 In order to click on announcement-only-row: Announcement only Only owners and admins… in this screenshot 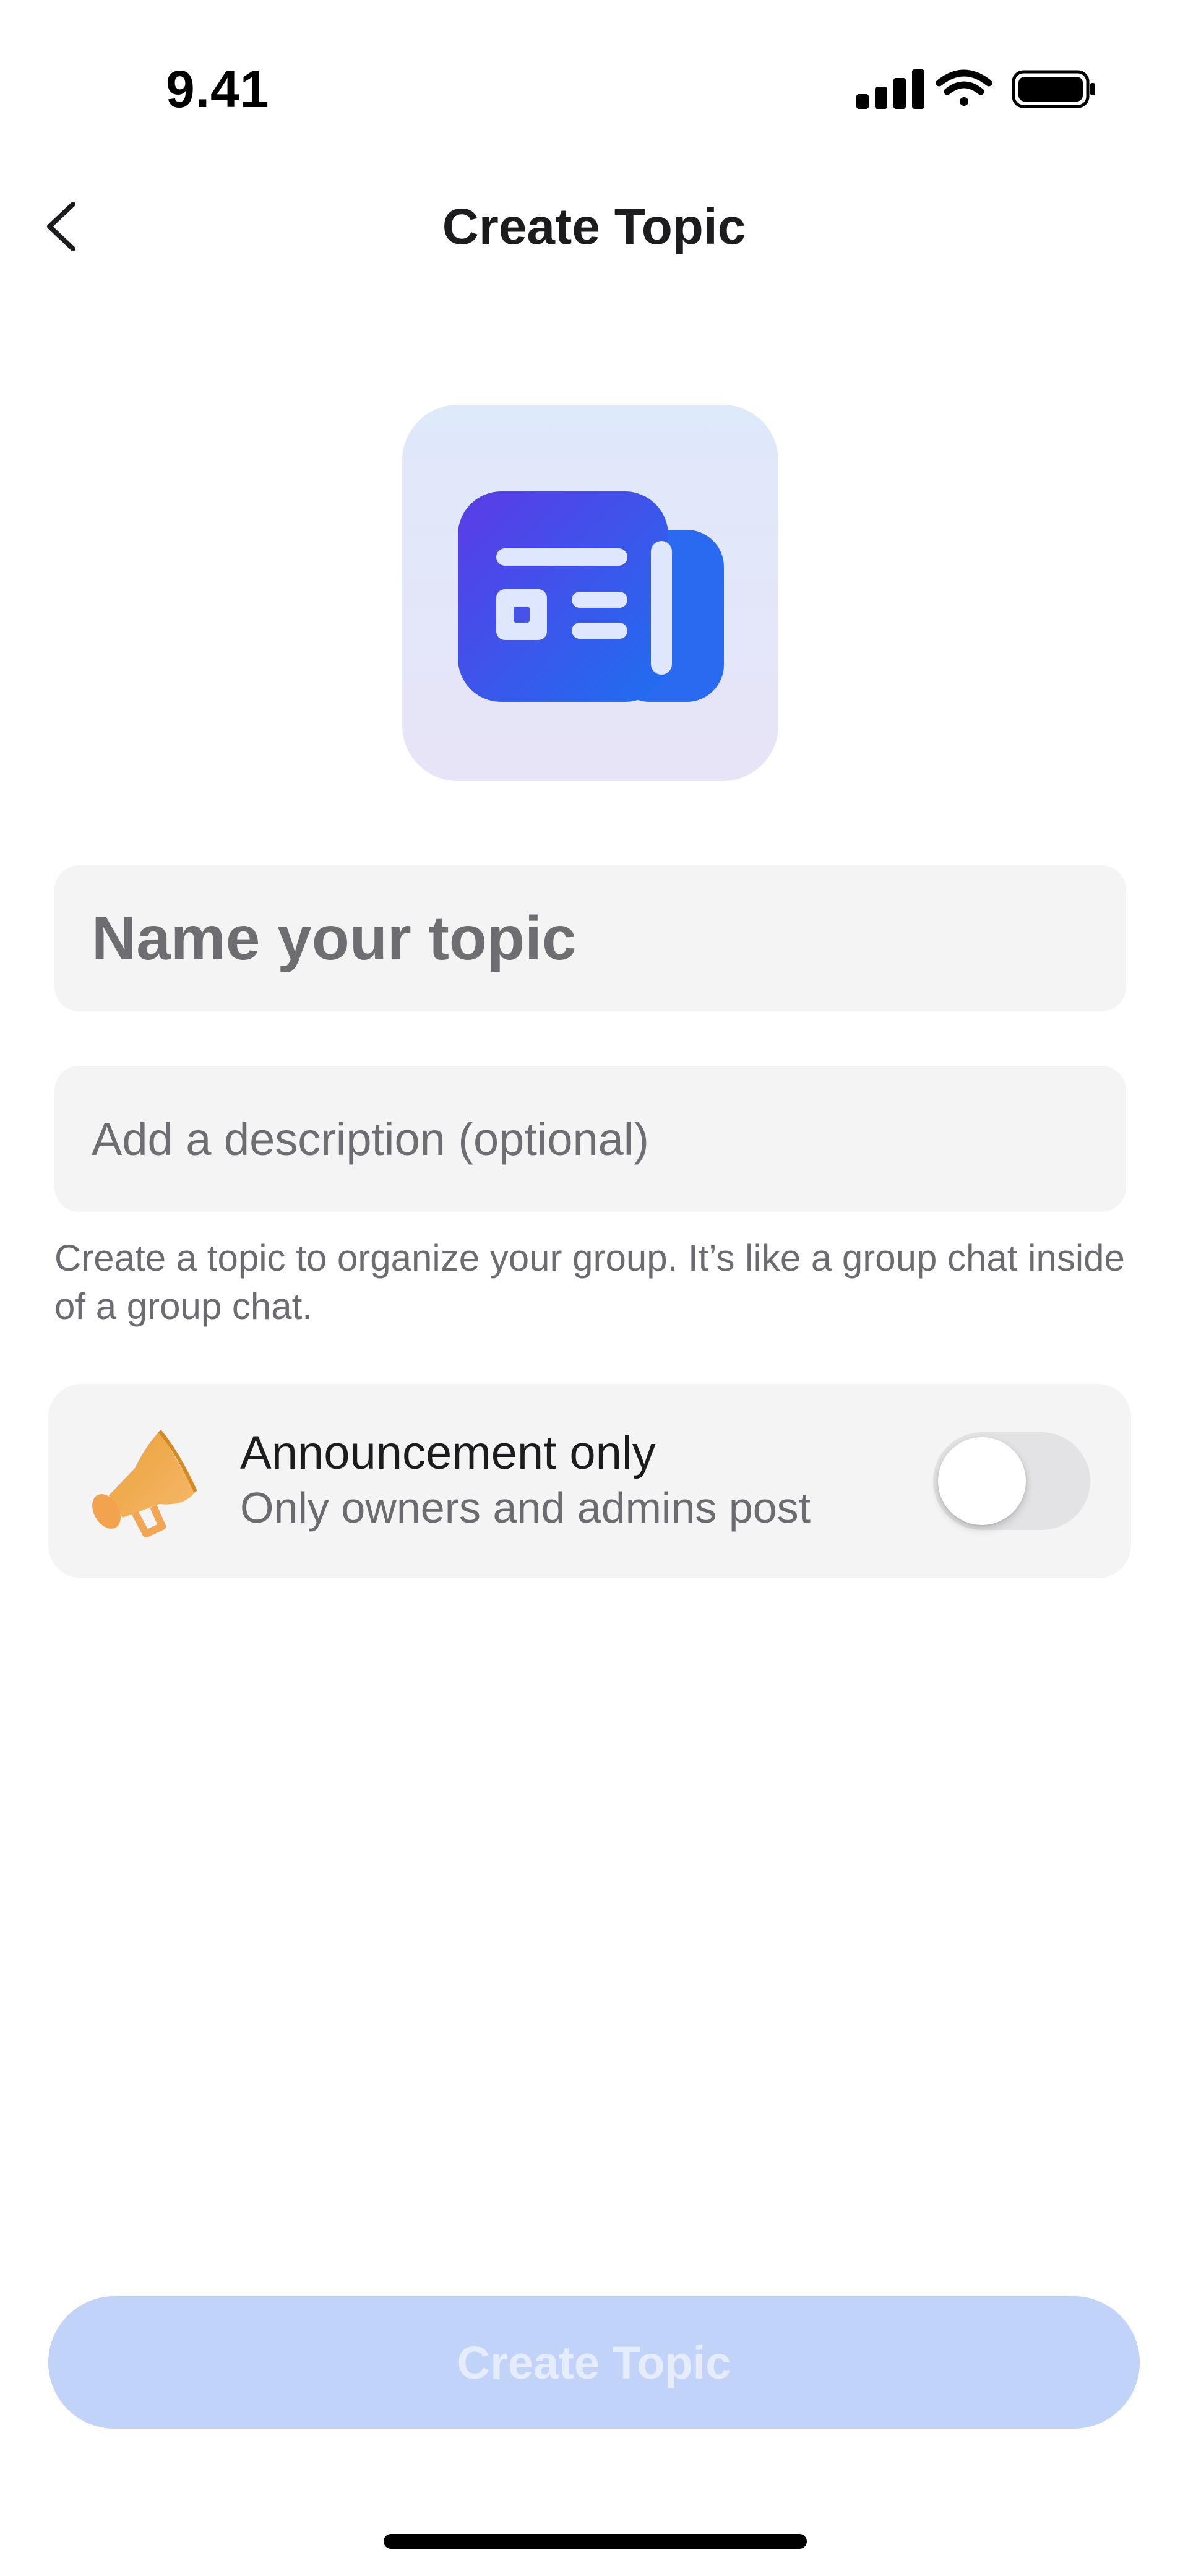, I will do `click(589, 1481)`.